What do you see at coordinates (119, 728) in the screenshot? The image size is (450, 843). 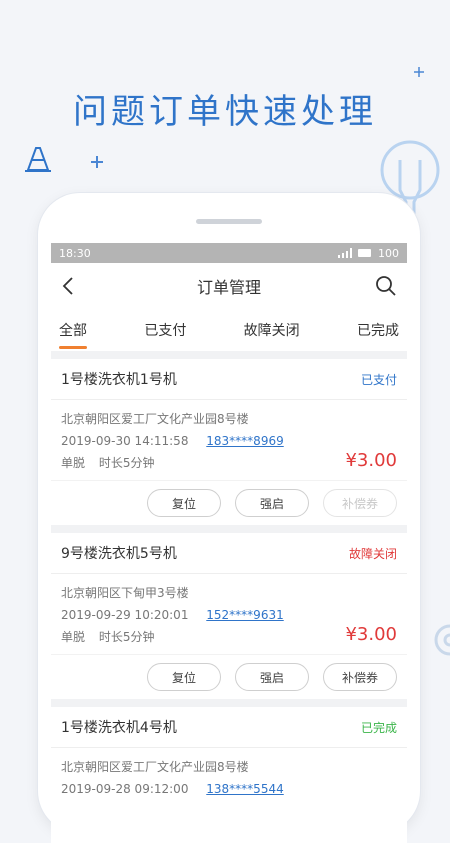 I see `order-title: 1号楼洗衣机4号机` at bounding box center [119, 728].